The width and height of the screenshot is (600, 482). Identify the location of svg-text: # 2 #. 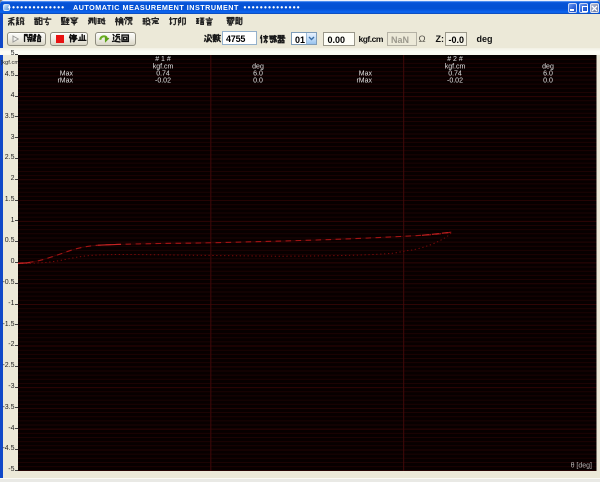
(455, 59).